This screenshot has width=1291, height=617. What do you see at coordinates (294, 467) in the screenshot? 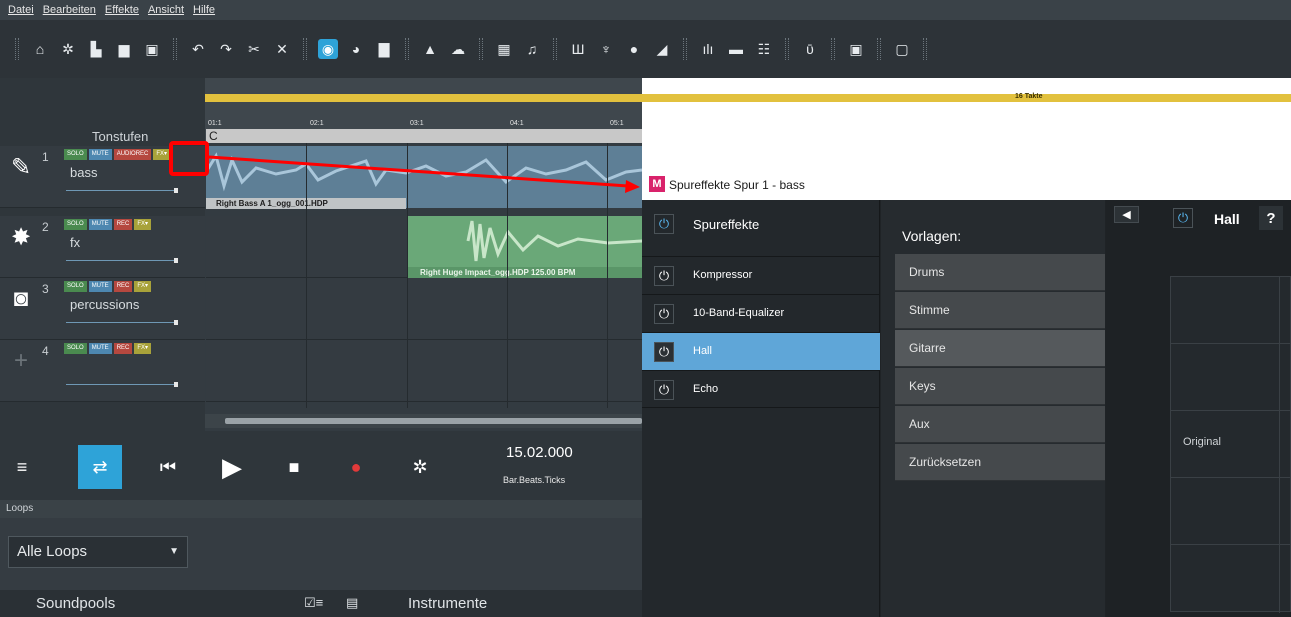
I see `stop-icon: ■` at bounding box center [294, 467].